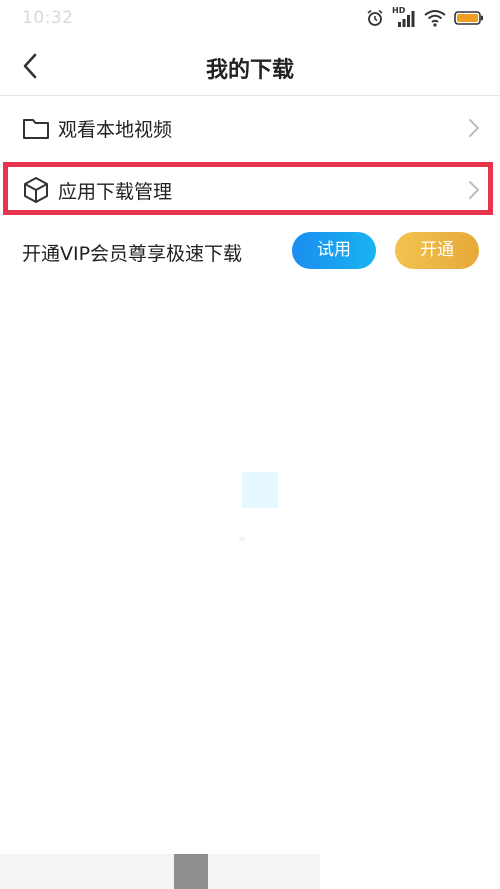  Describe the element at coordinates (132, 254) in the screenshot. I see `vip-promo-text: 开通VIP会员尊享极速下载` at that location.